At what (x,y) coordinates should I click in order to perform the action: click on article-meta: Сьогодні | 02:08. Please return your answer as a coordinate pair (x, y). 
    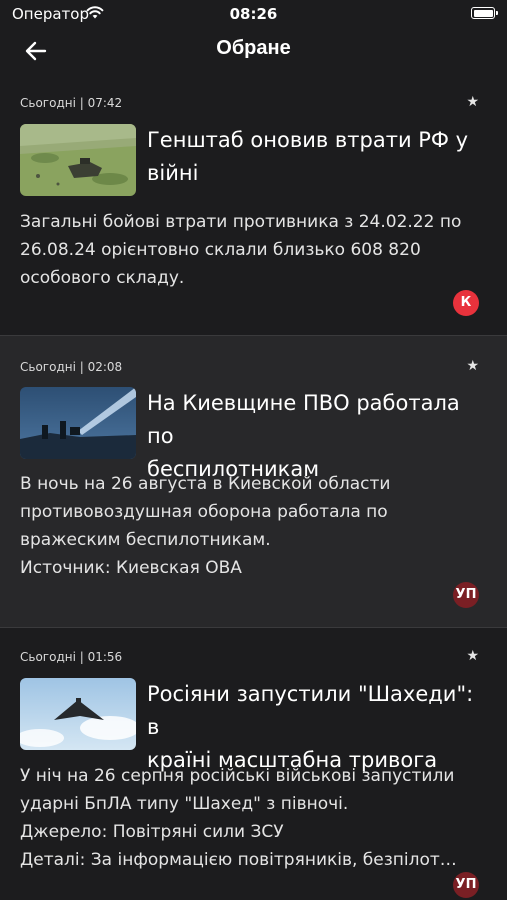
    Looking at the image, I should click on (71, 367).